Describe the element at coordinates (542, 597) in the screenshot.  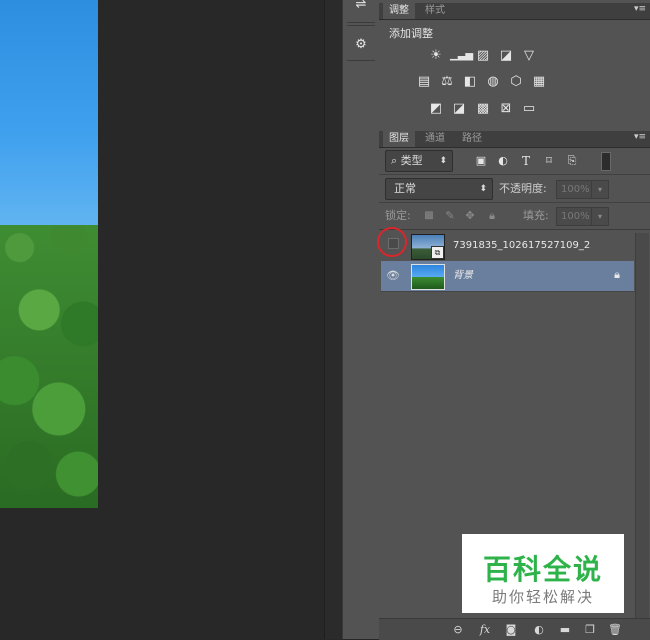
I see `watermark-subtitle: 助你轻松解决` at that location.